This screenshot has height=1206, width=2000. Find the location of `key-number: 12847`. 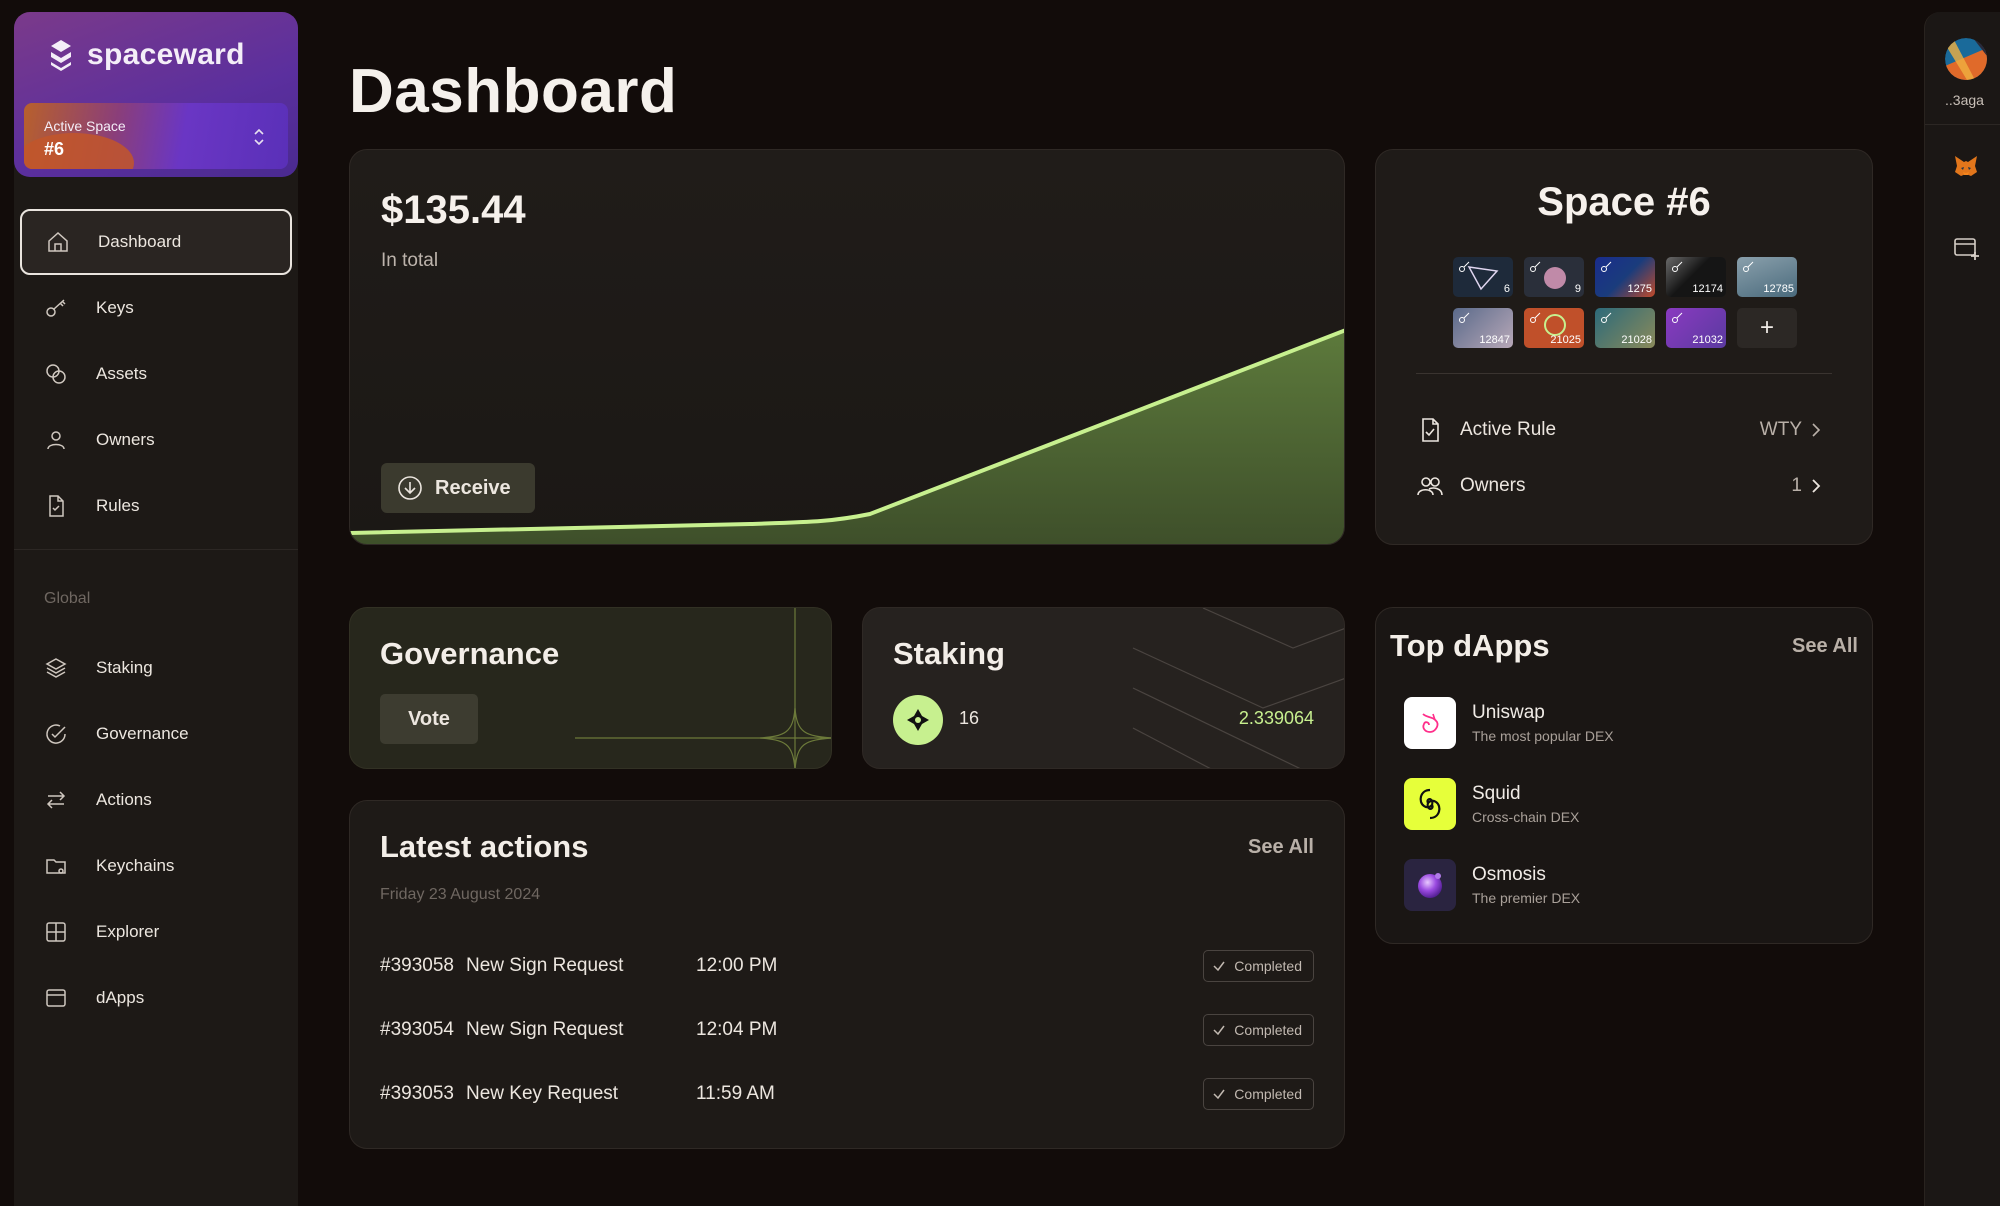

key-number: 12847 is located at coordinates (1494, 340).